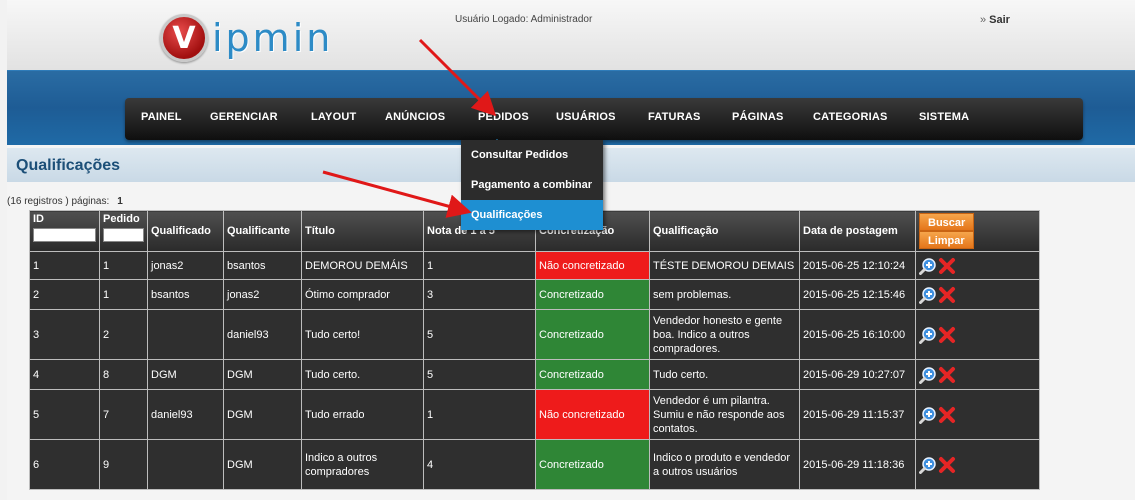 This screenshot has height=500, width=1135. What do you see at coordinates (946, 240) in the screenshot?
I see `clear-button: Limpar` at bounding box center [946, 240].